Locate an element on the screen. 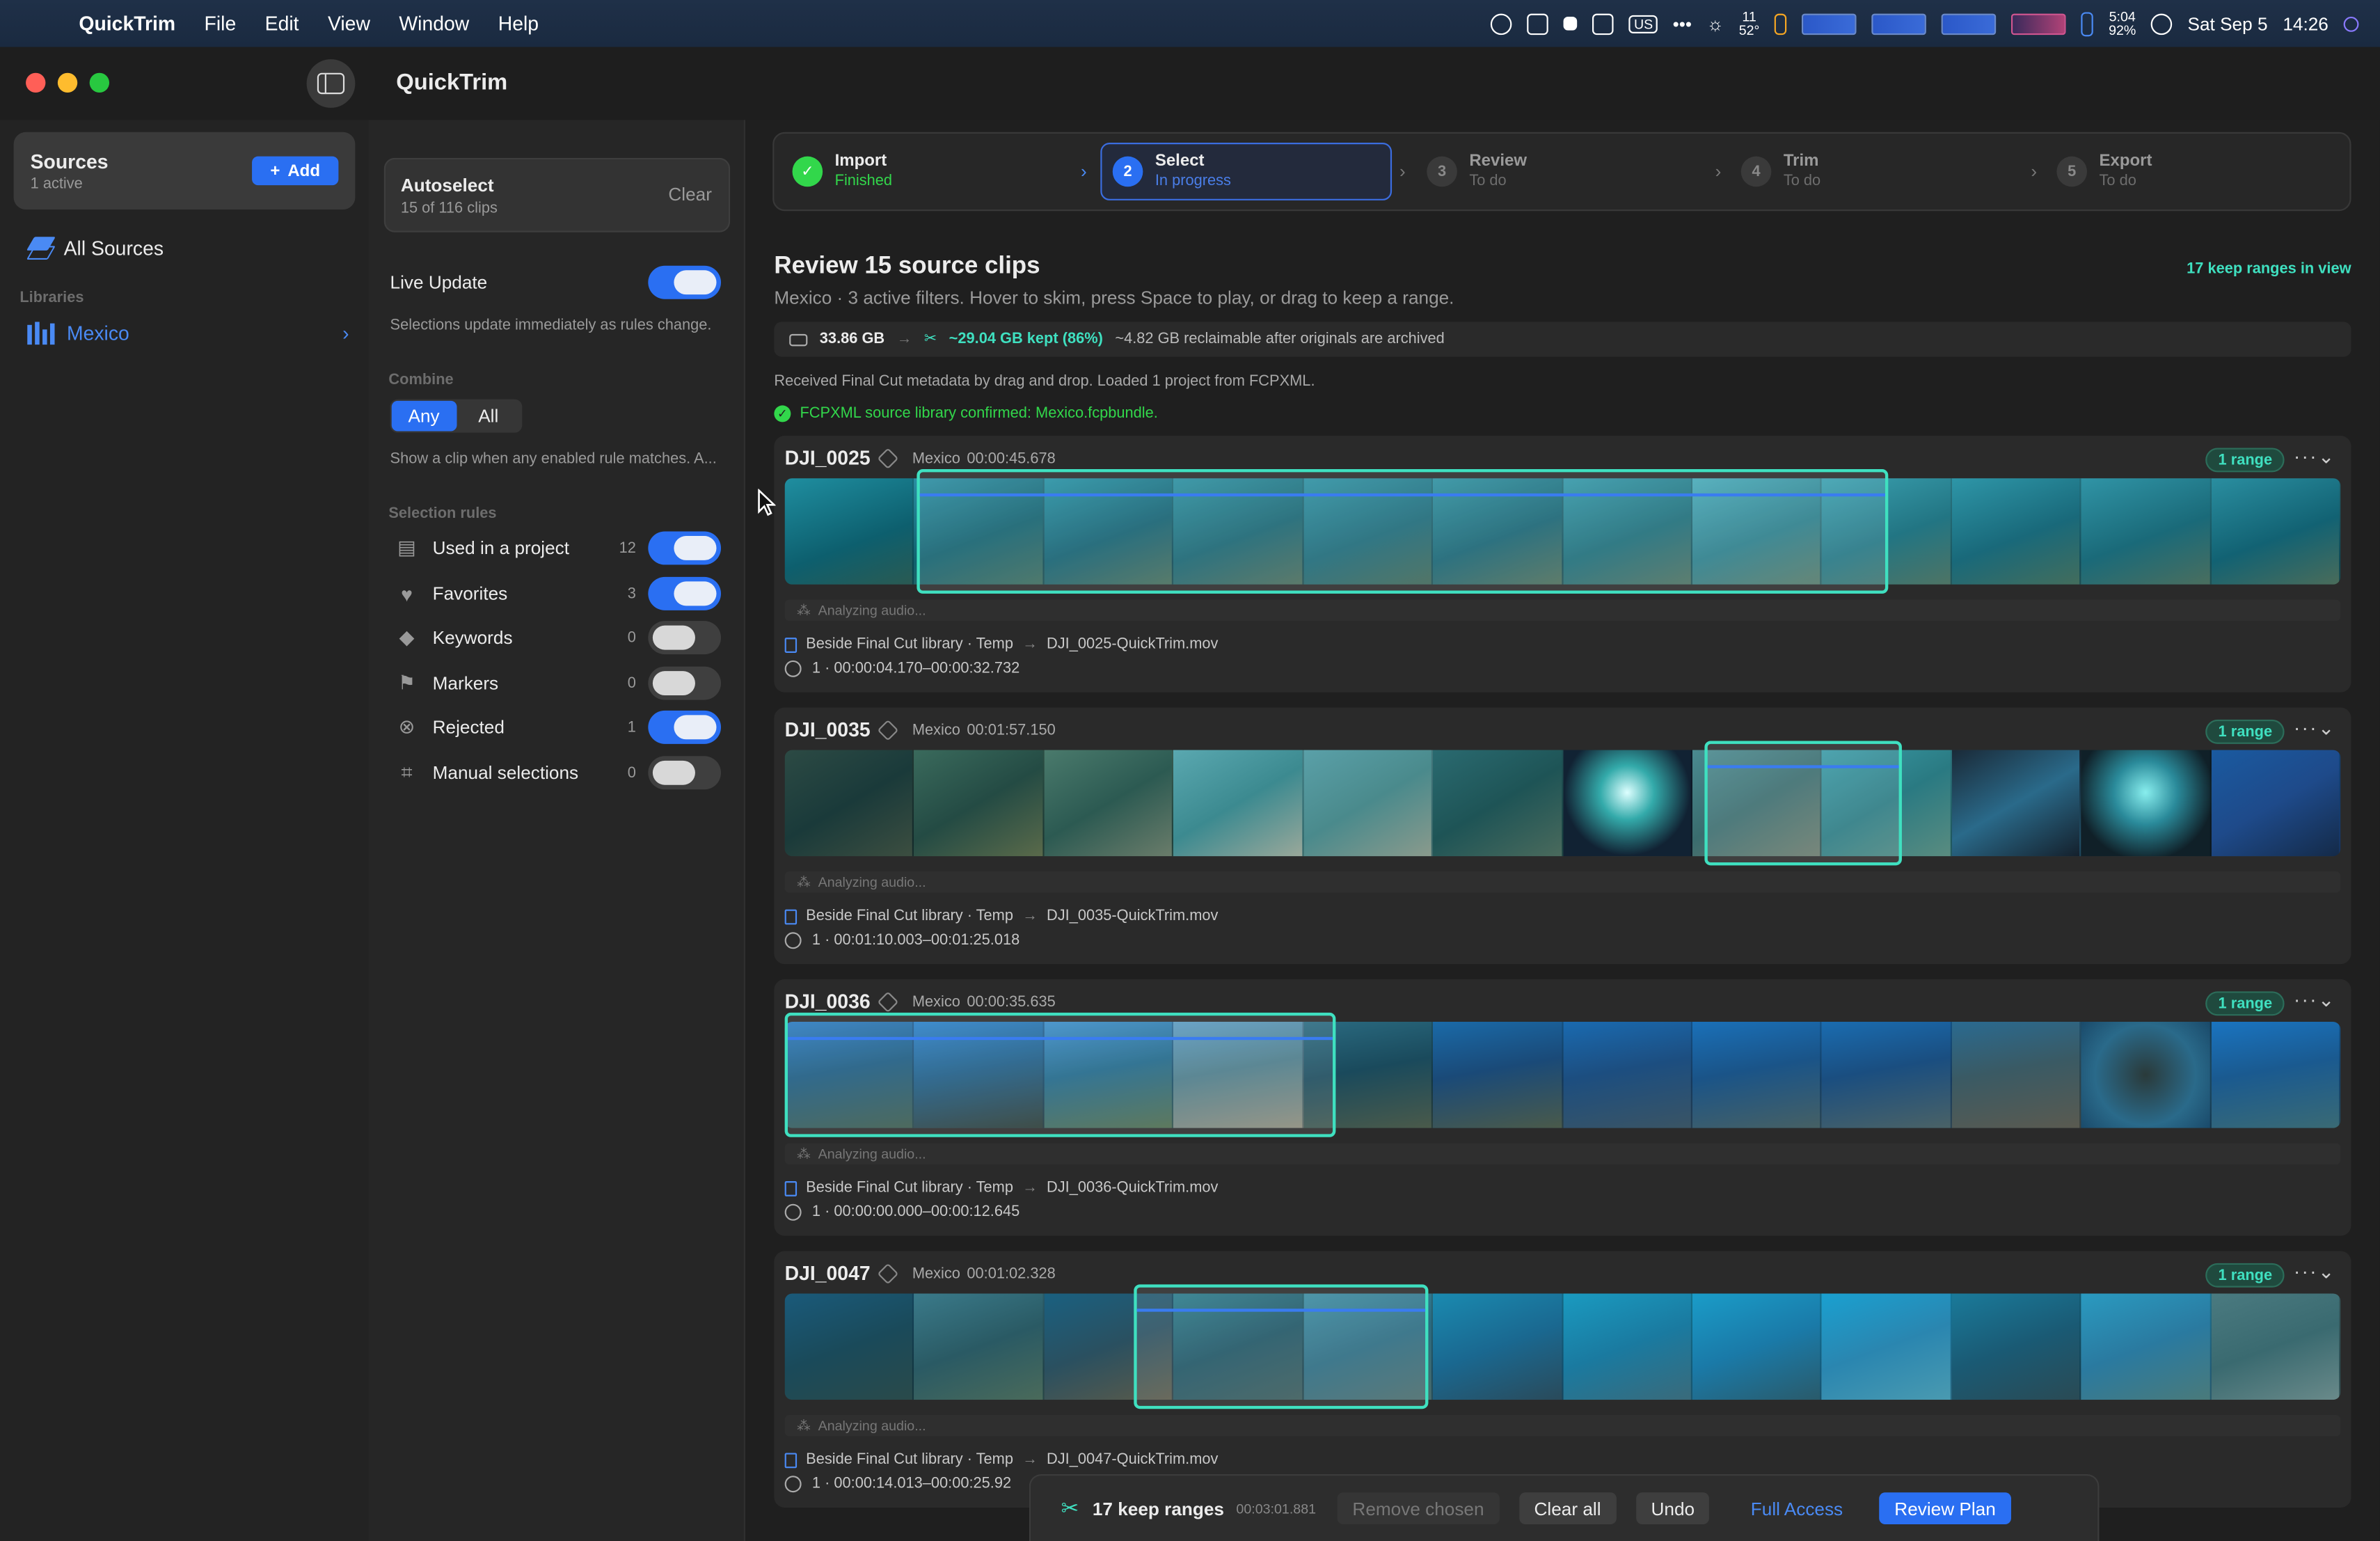  cpu-graph-icon is located at coordinates (1899, 24).